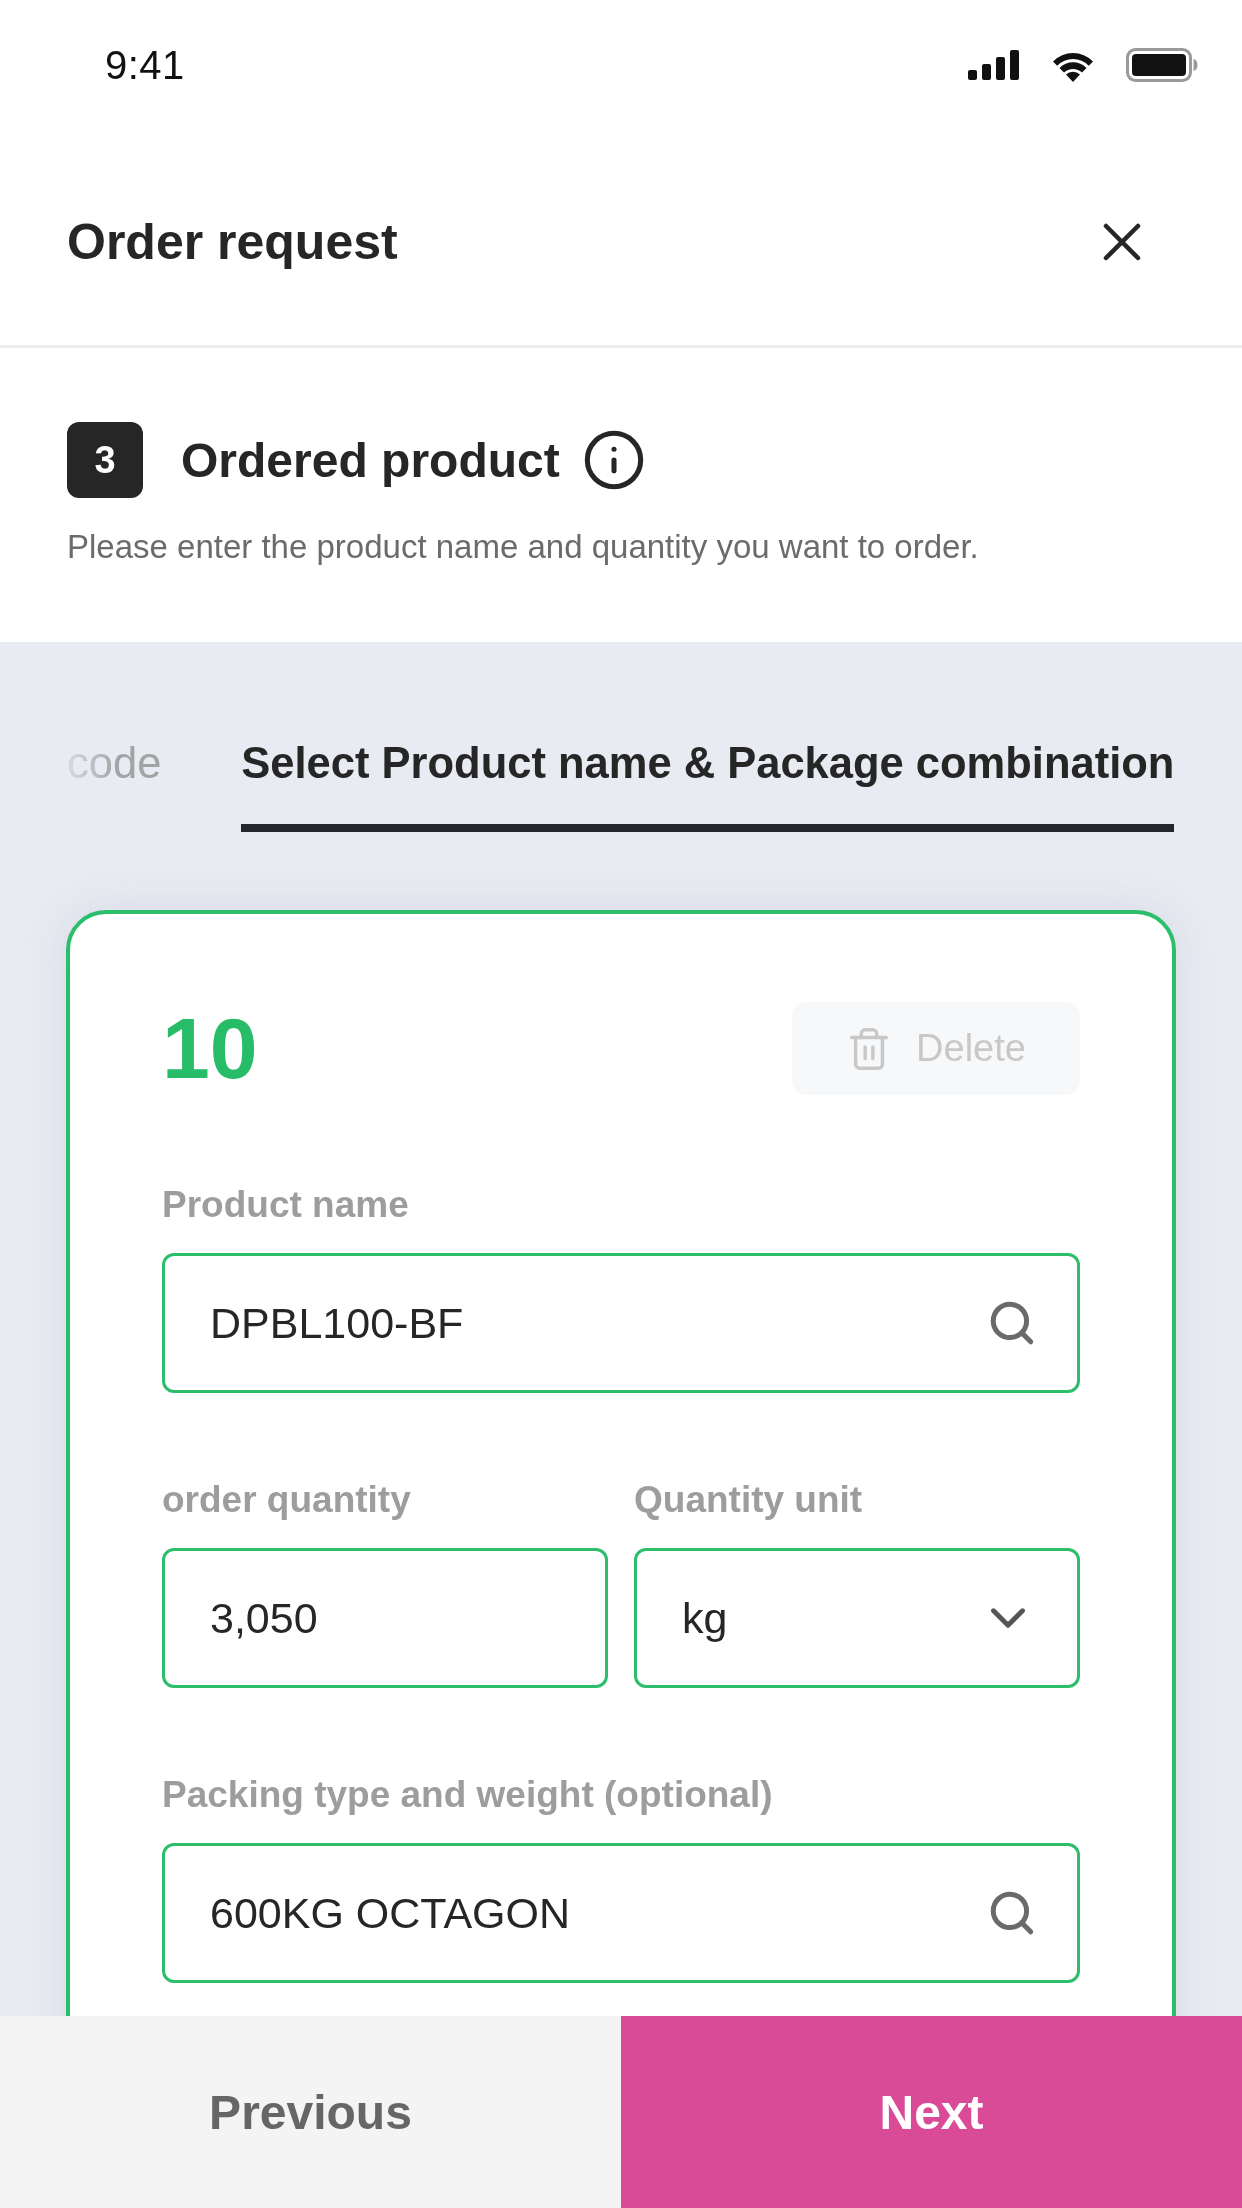  Describe the element at coordinates (621, 1913) in the screenshot. I see `search-field: 600KG OCTAGON` at that location.